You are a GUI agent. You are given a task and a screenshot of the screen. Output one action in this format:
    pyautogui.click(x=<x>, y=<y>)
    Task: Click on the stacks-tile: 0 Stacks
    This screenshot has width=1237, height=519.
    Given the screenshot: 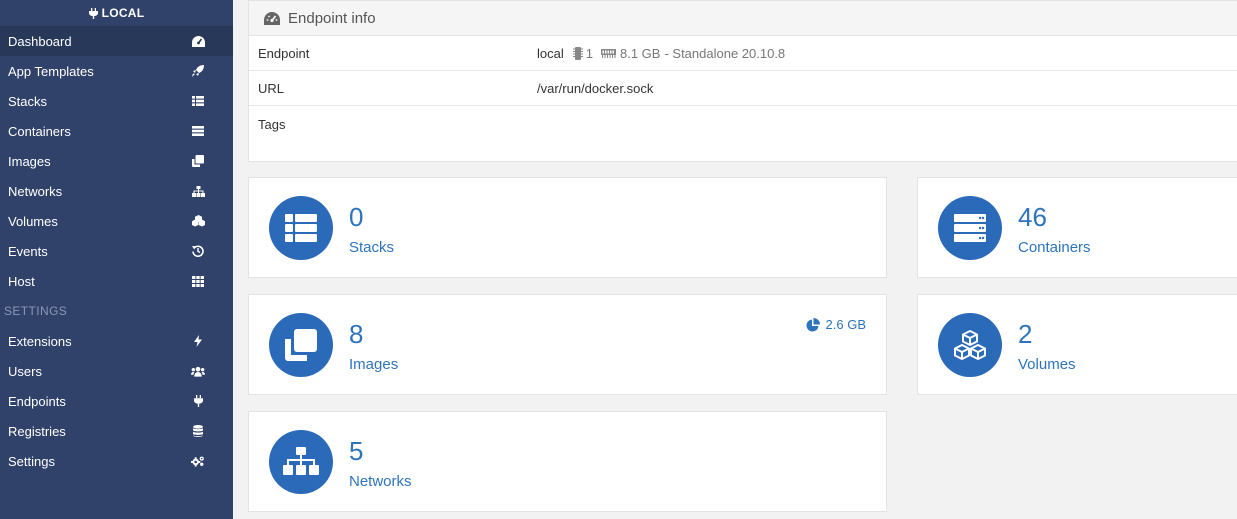 What is the action you would take?
    pyautogui.click(x=567, y=227)
    